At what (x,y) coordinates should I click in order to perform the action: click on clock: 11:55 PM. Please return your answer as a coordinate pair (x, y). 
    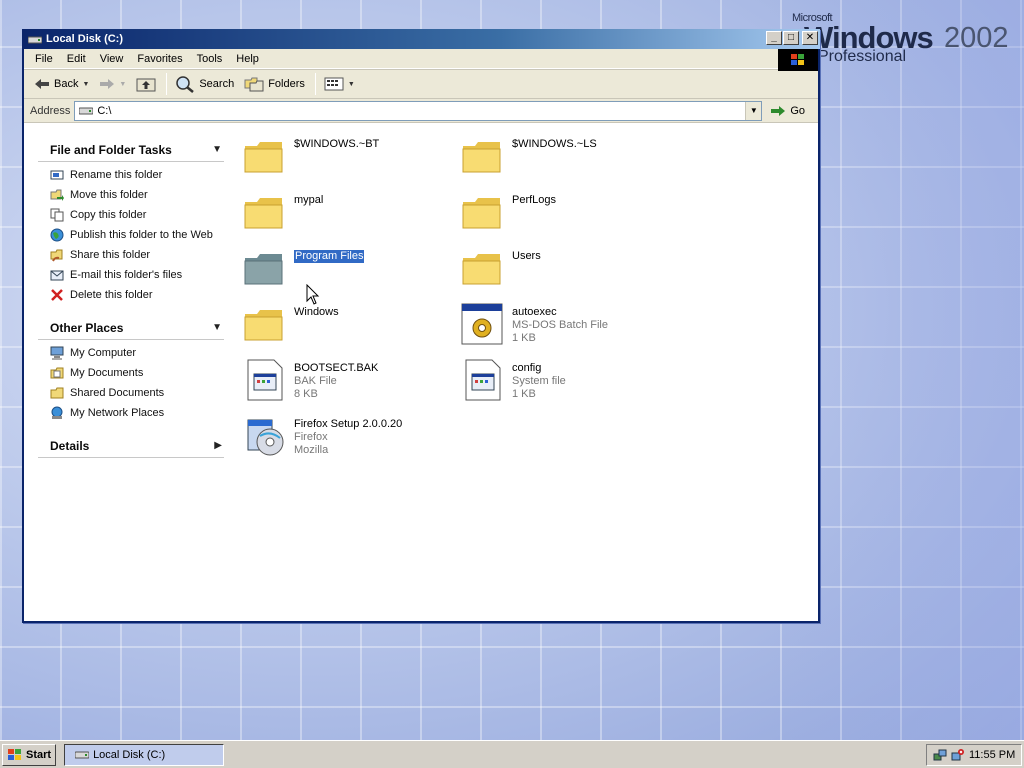
    Looking at the image, I should click on (992, 755).